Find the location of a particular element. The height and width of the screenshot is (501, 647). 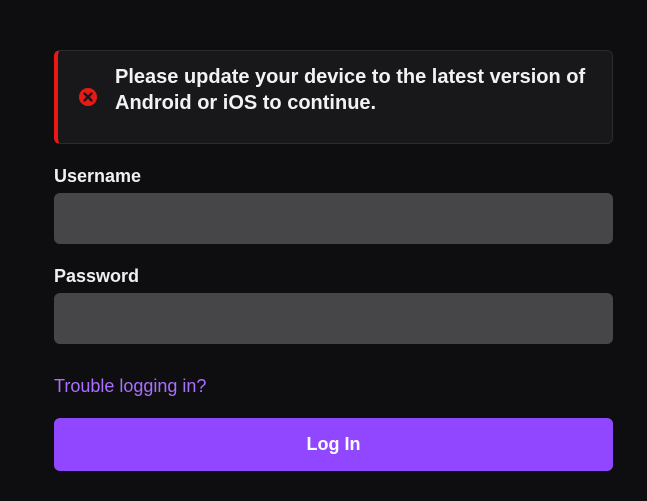

trouble-logging-in-link: Trouble logging in? is located at coordinates (130, 386).